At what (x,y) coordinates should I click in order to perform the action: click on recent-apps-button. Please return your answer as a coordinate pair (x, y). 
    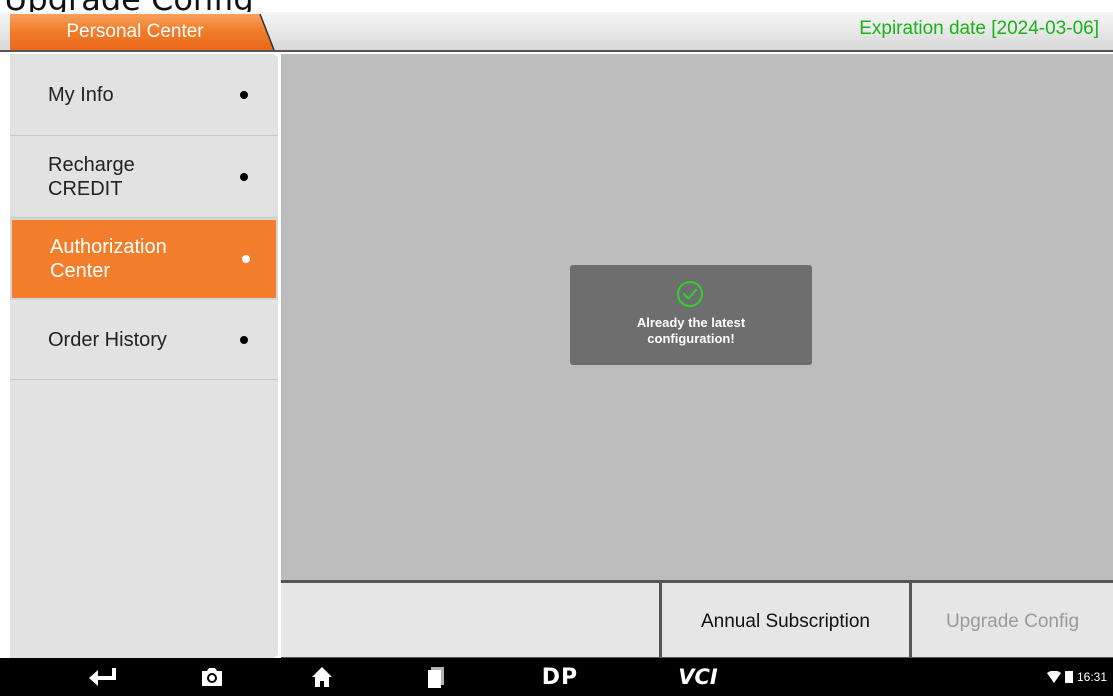
    Looking at the image, I should click on (436, 677).